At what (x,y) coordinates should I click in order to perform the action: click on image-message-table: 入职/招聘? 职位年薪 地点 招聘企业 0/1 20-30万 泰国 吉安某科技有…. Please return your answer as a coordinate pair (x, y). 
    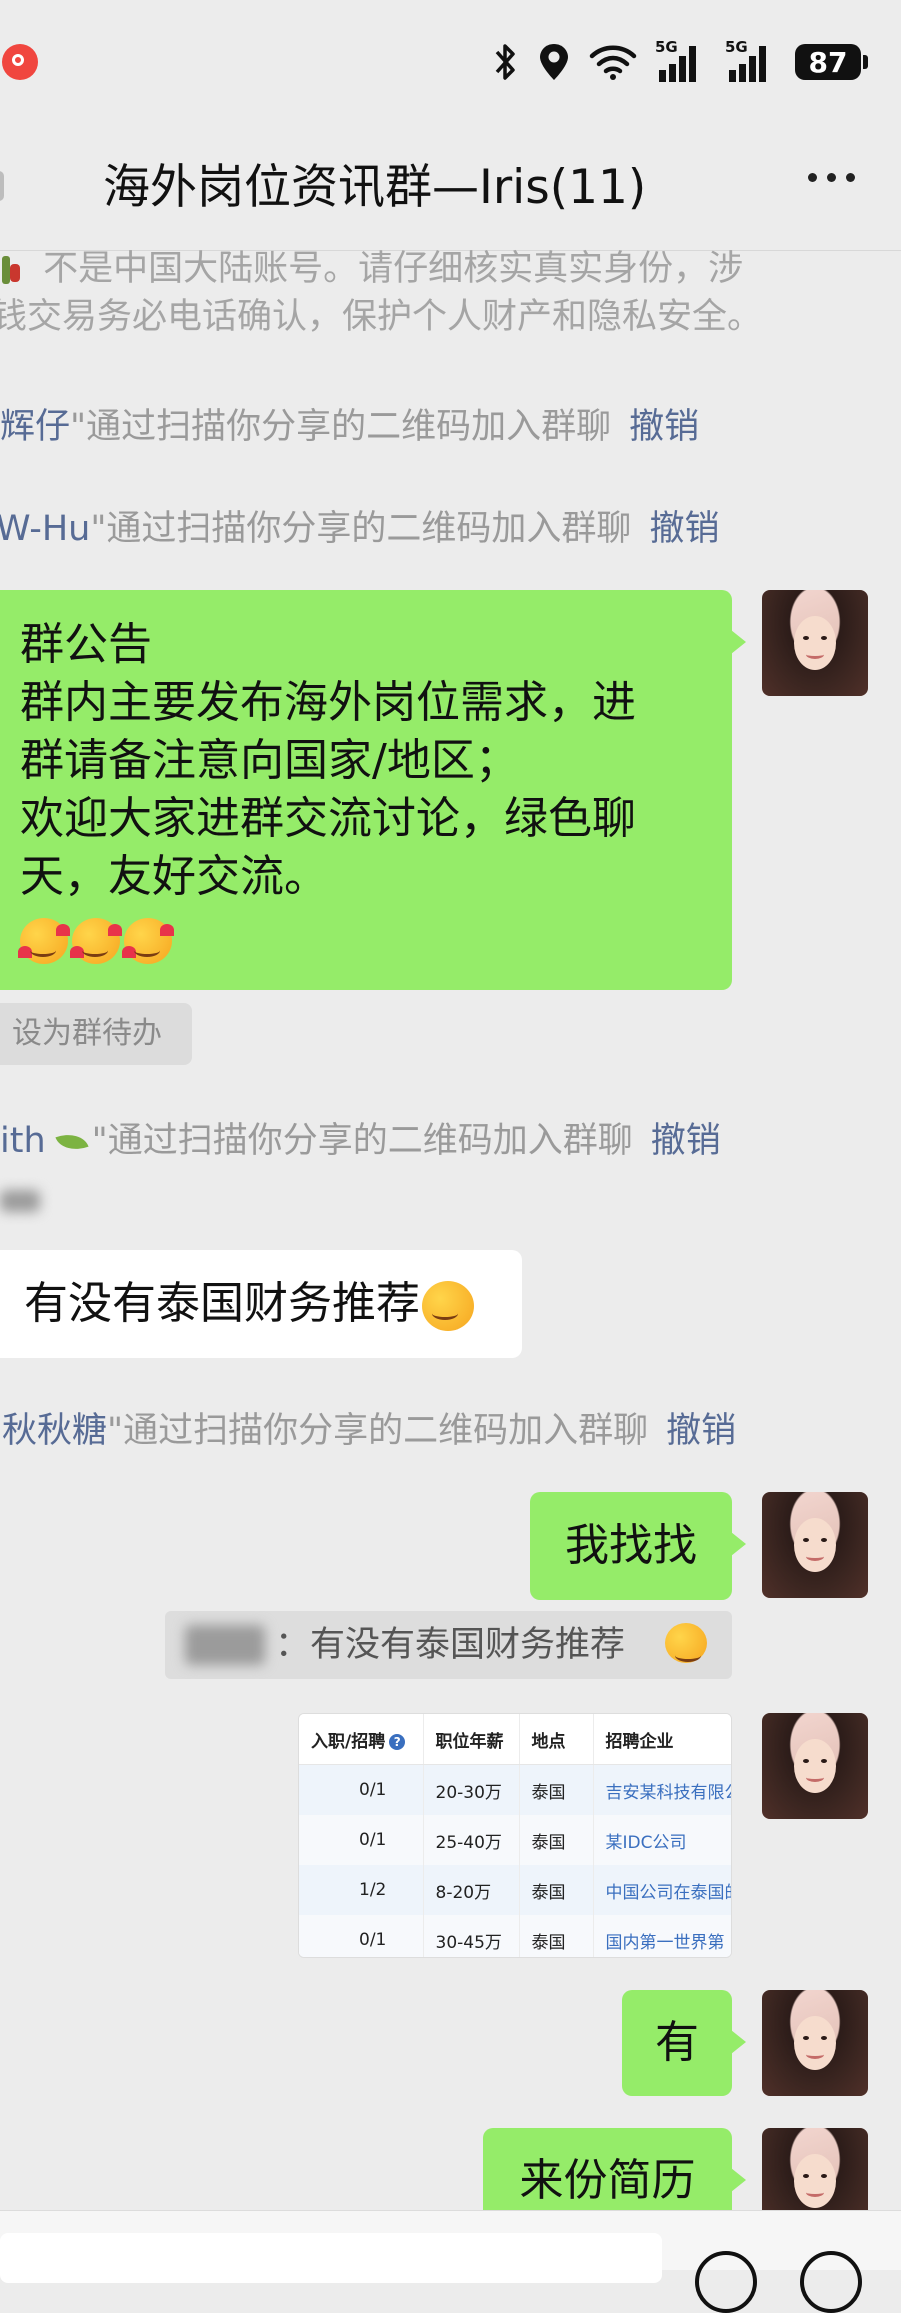
    Looking at the image, I should click on (515, 1835).